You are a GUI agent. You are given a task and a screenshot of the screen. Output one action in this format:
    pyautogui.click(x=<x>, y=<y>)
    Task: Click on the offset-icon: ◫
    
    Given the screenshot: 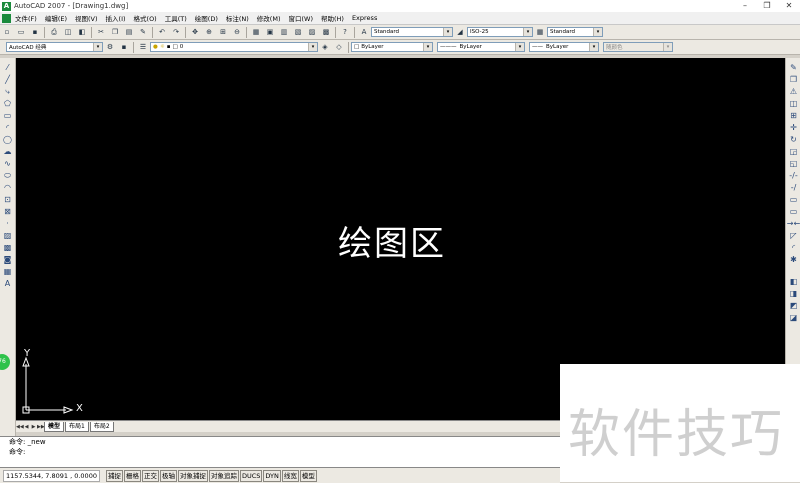 What is the action you would take?
    pyautogui.click(x=793, y=103)
    